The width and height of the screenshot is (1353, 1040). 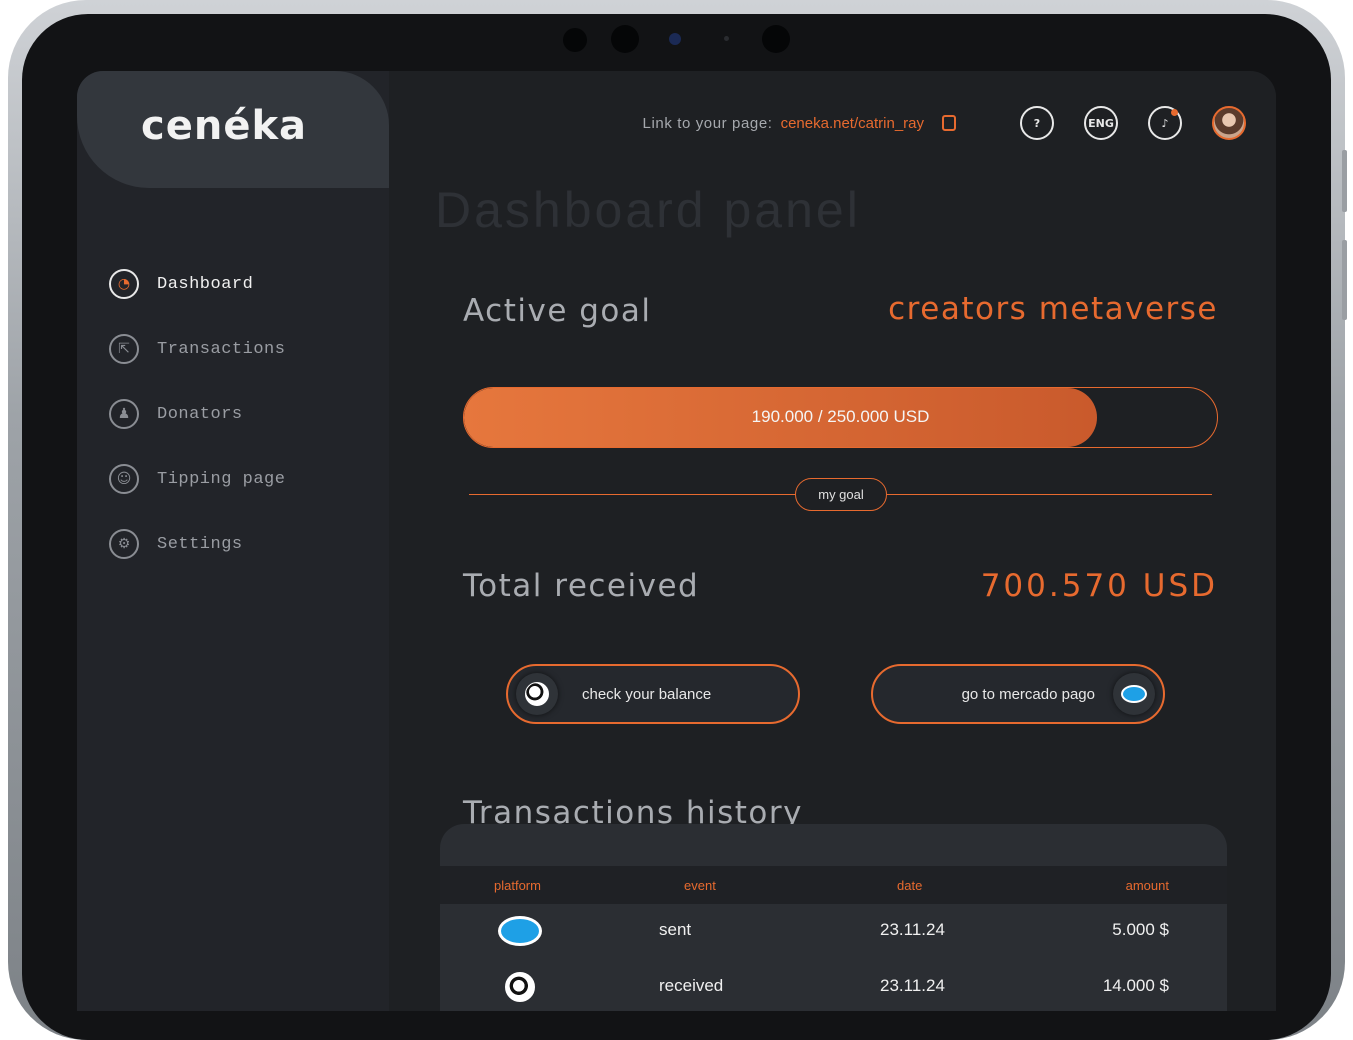 What do you see at coordinates (1135, 985) in the screenshot?
I see `amount-cell: 14.000 $` at bounding box center [1135, 985].